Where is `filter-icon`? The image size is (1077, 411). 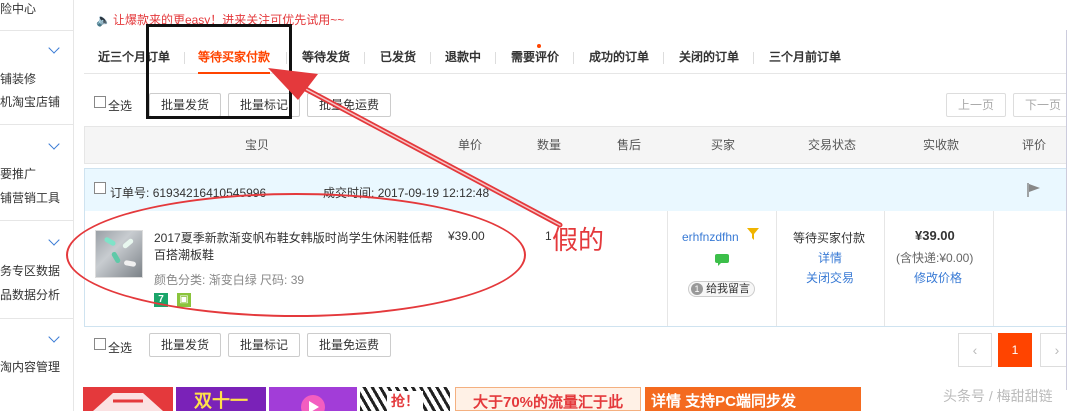
filter-icon is located at coordinates (753, 235).